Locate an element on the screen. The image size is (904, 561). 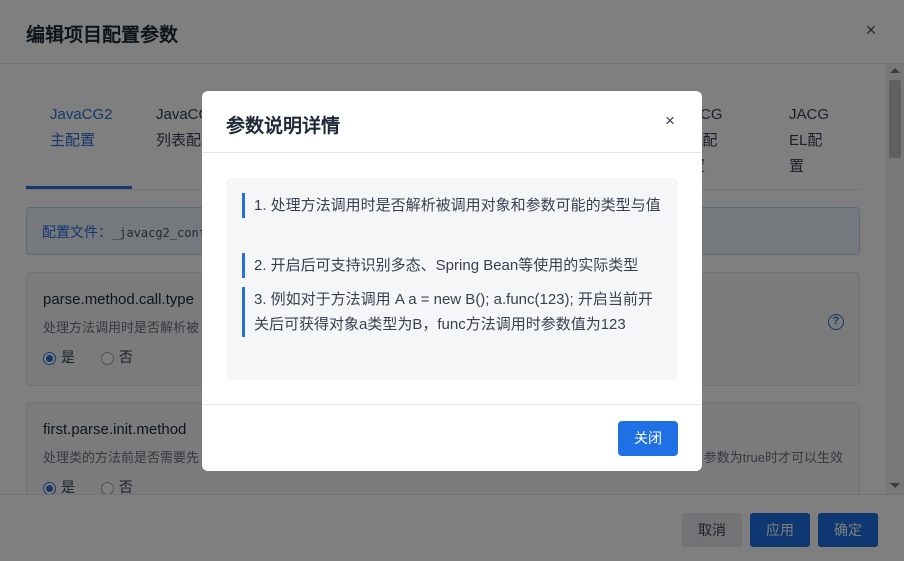
modal-header: 参数说明详情 × is located at coordinates (452, 122).